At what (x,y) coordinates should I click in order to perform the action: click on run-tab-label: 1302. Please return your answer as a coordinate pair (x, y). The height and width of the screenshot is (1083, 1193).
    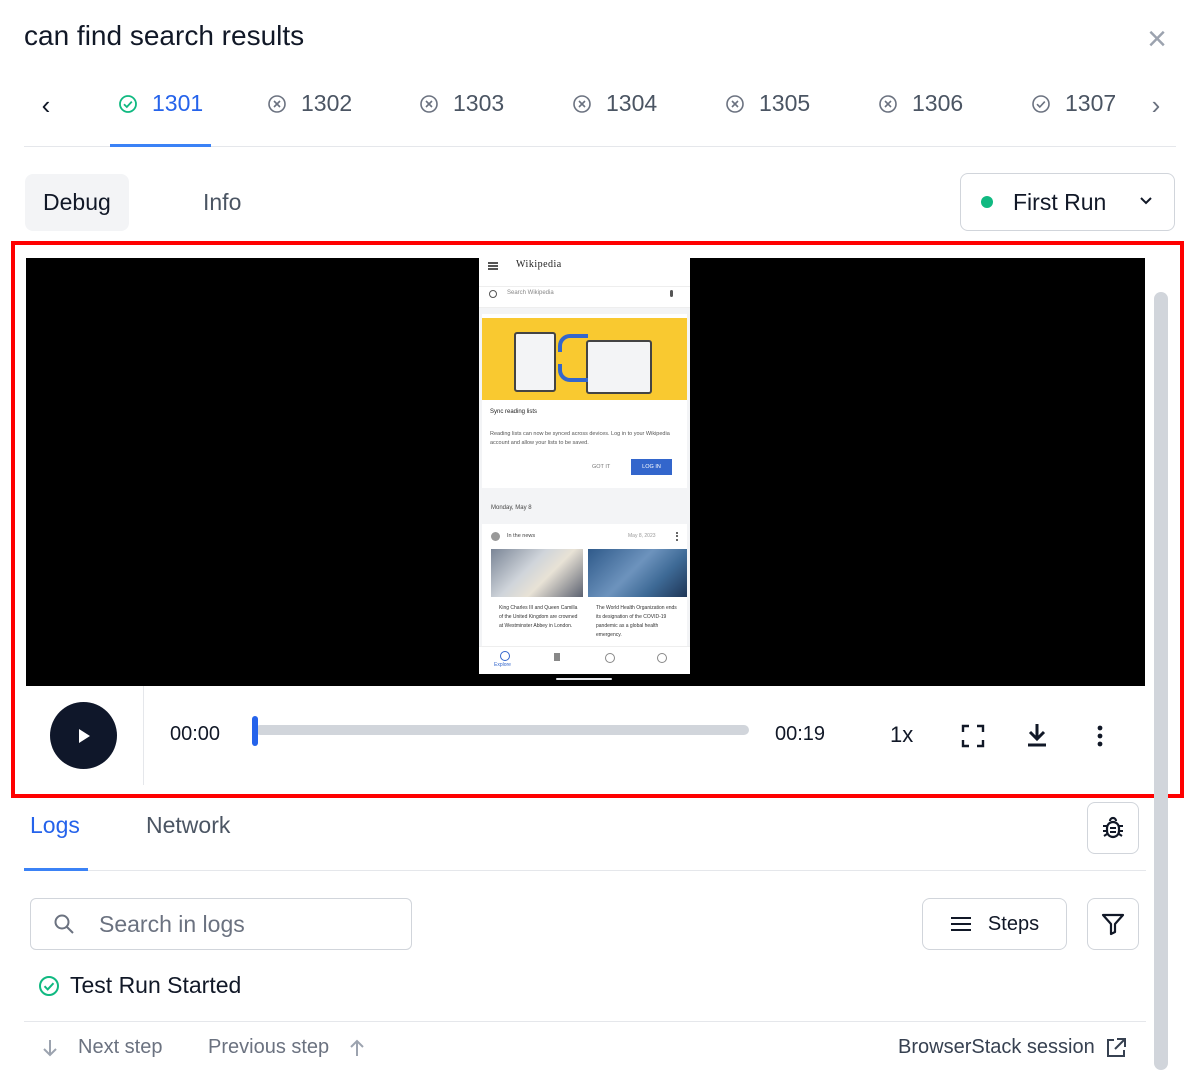
    Looking at the image, I should click on (327, 103).